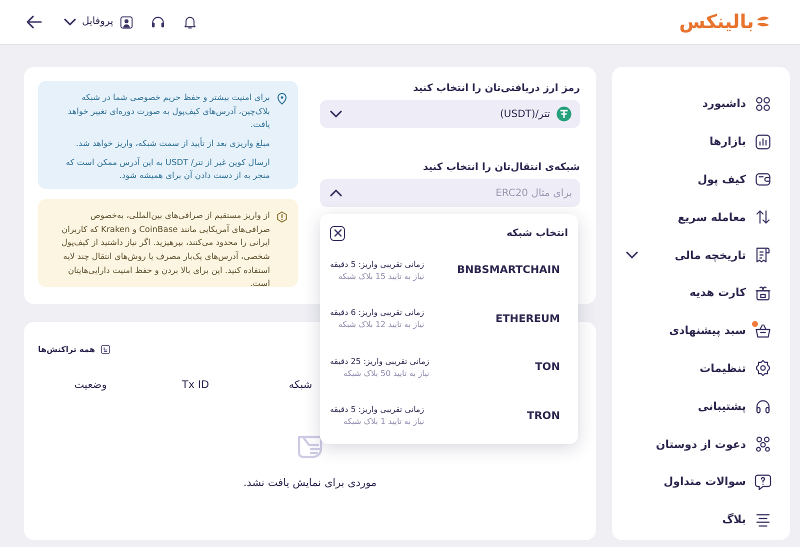  I want to click on arrows-icon, so click(763, 217).